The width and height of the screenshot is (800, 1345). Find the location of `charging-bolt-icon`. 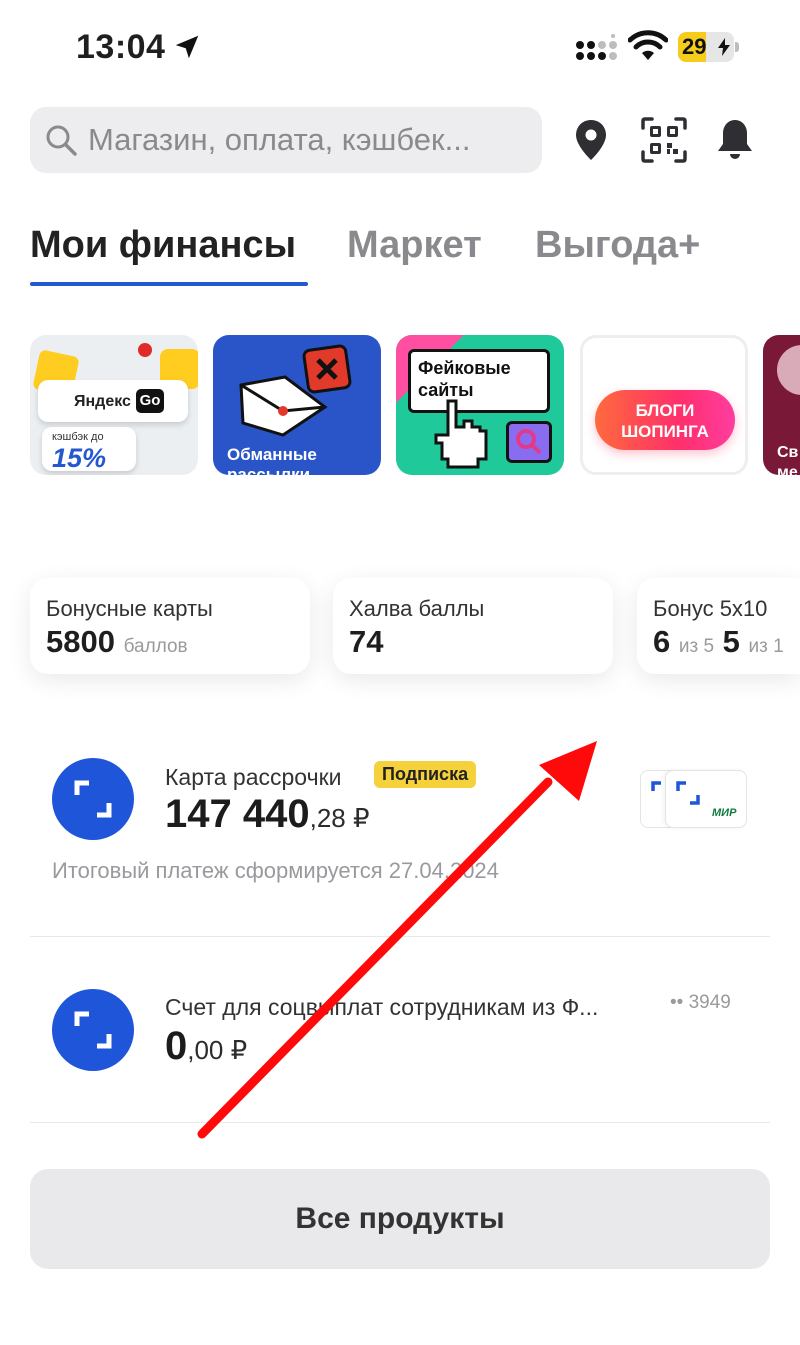

charging-bolt-icon is located at coordinates (724, 47).